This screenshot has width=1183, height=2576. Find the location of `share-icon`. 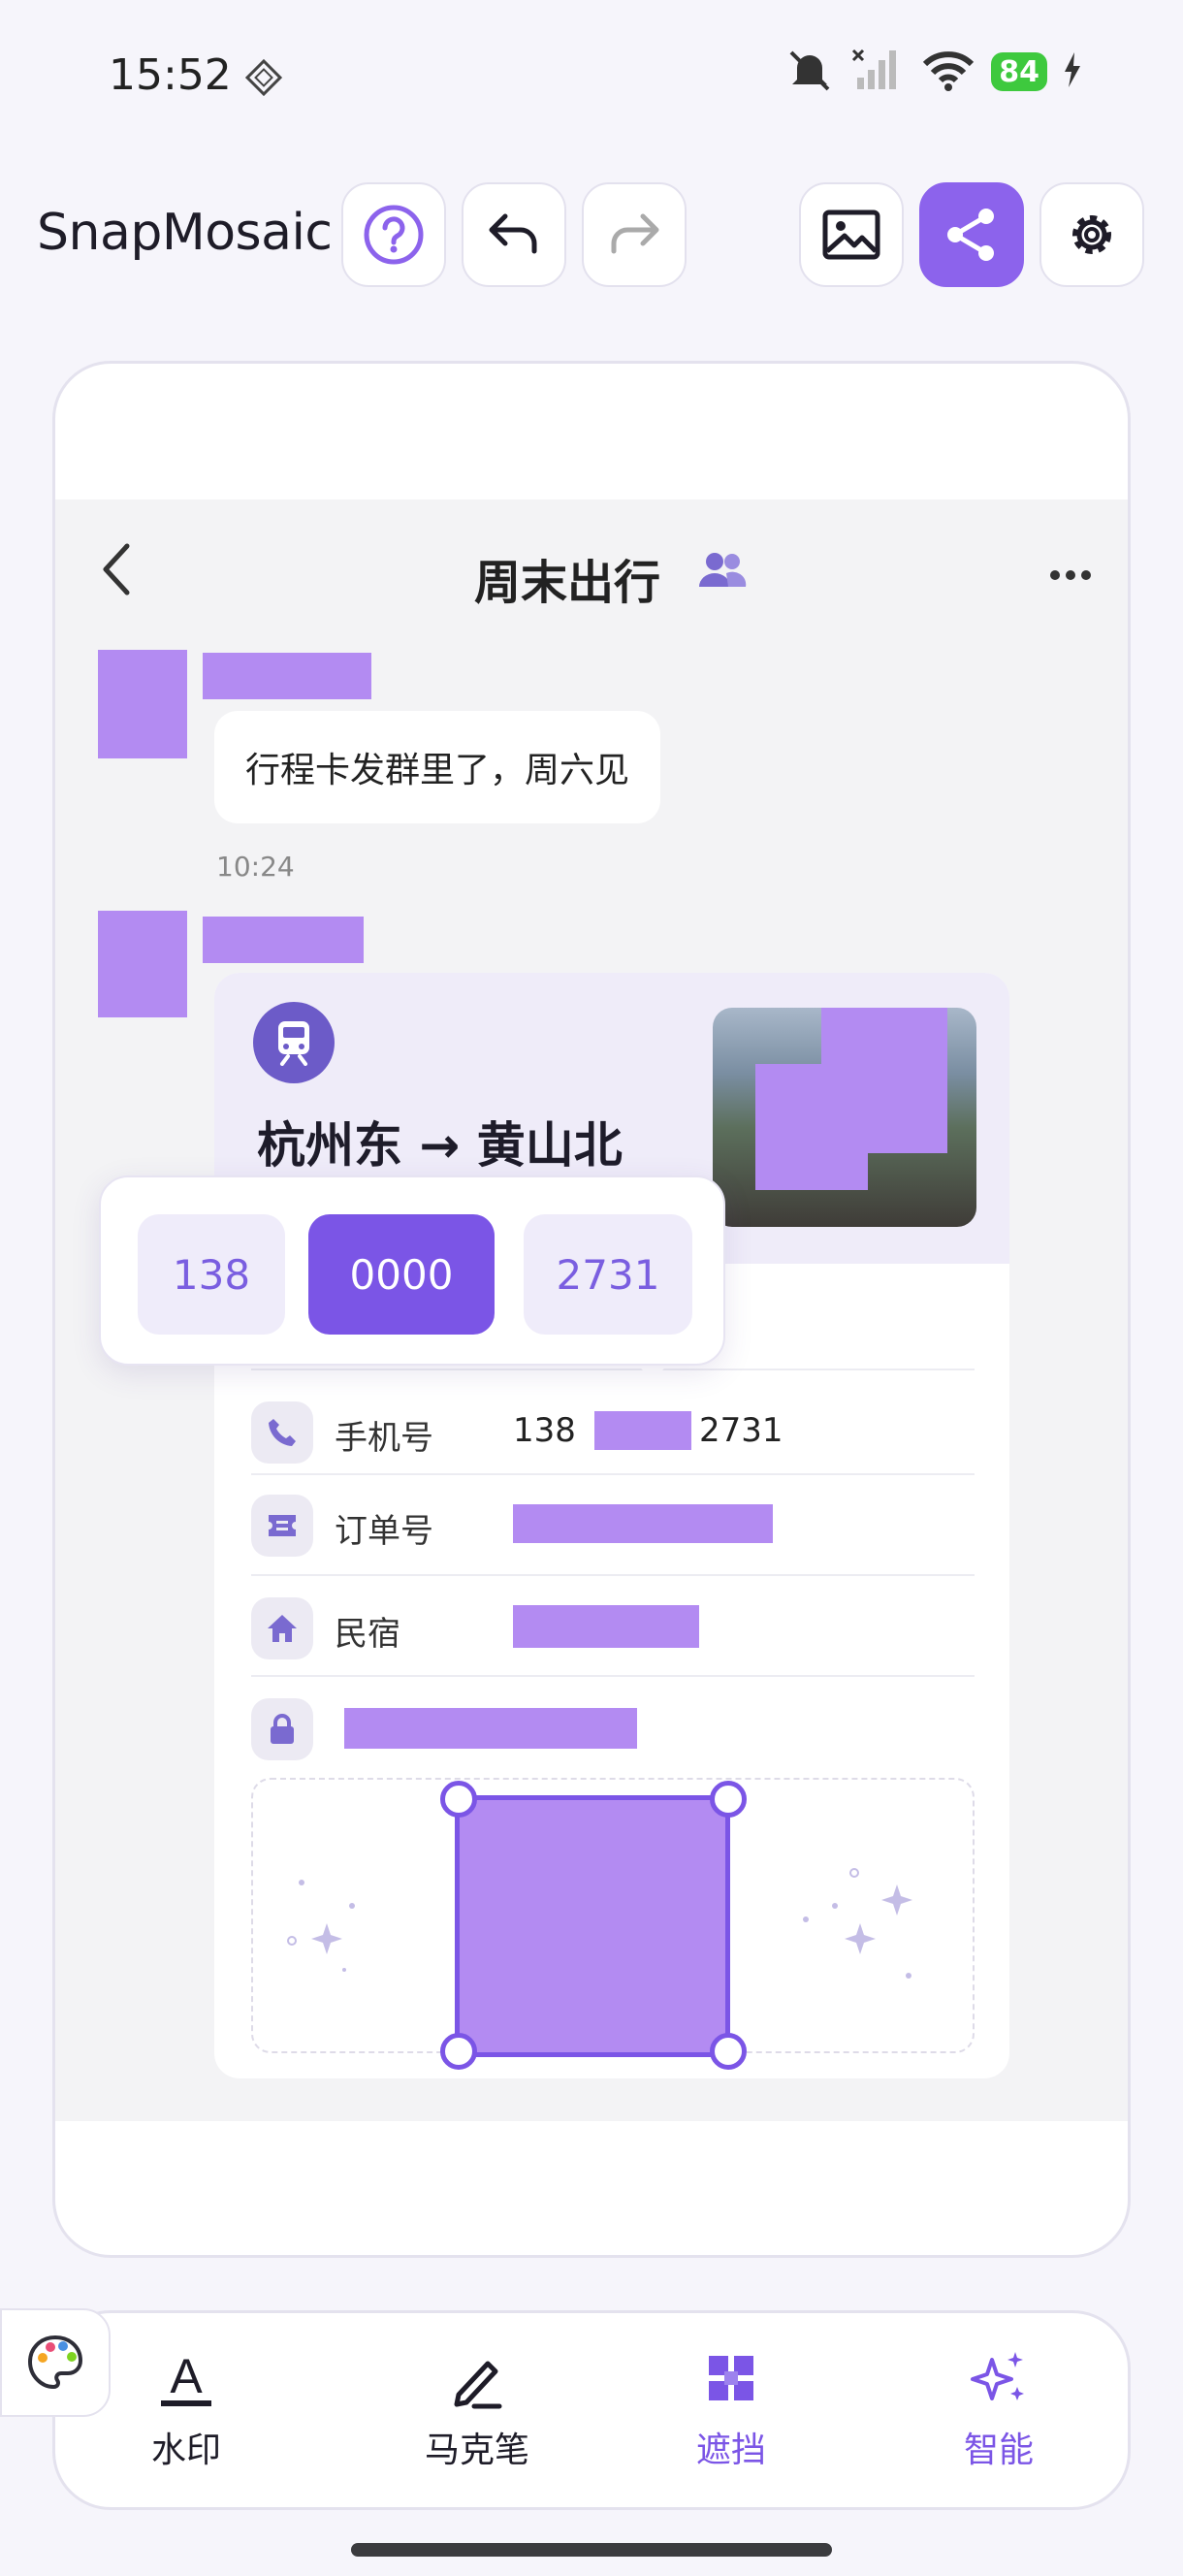

share-icon is located at coordinates (970, 235).